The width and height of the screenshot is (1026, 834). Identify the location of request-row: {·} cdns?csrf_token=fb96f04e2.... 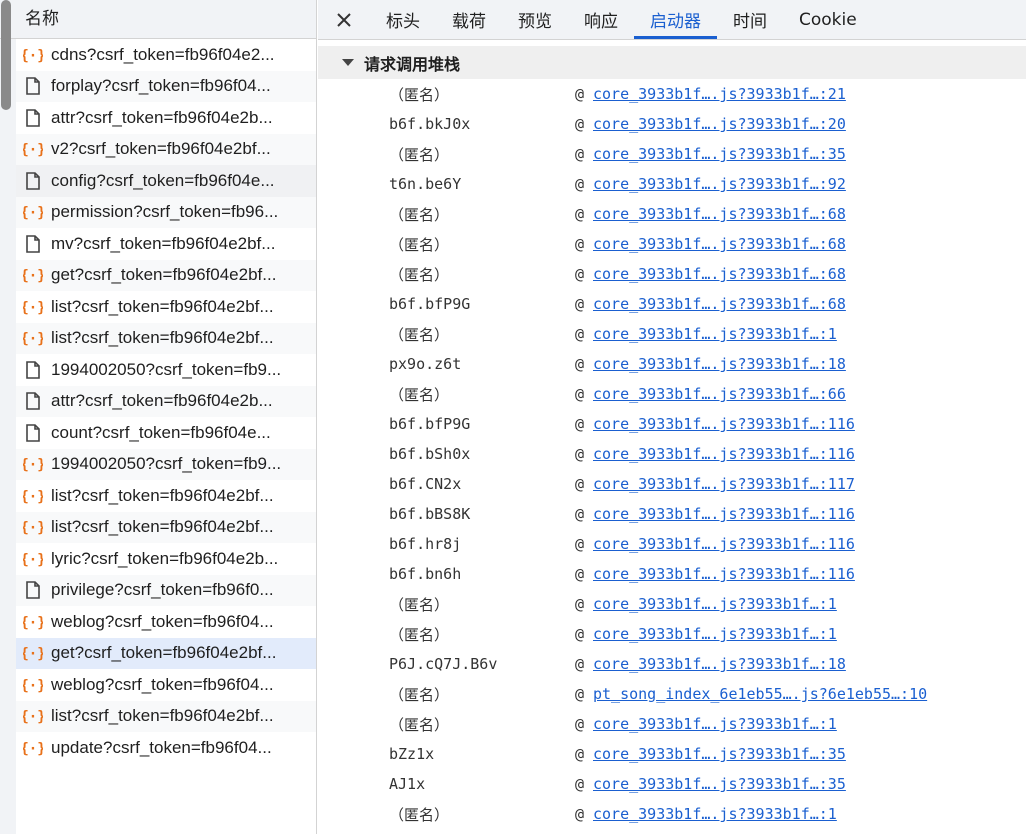
(158, 55).